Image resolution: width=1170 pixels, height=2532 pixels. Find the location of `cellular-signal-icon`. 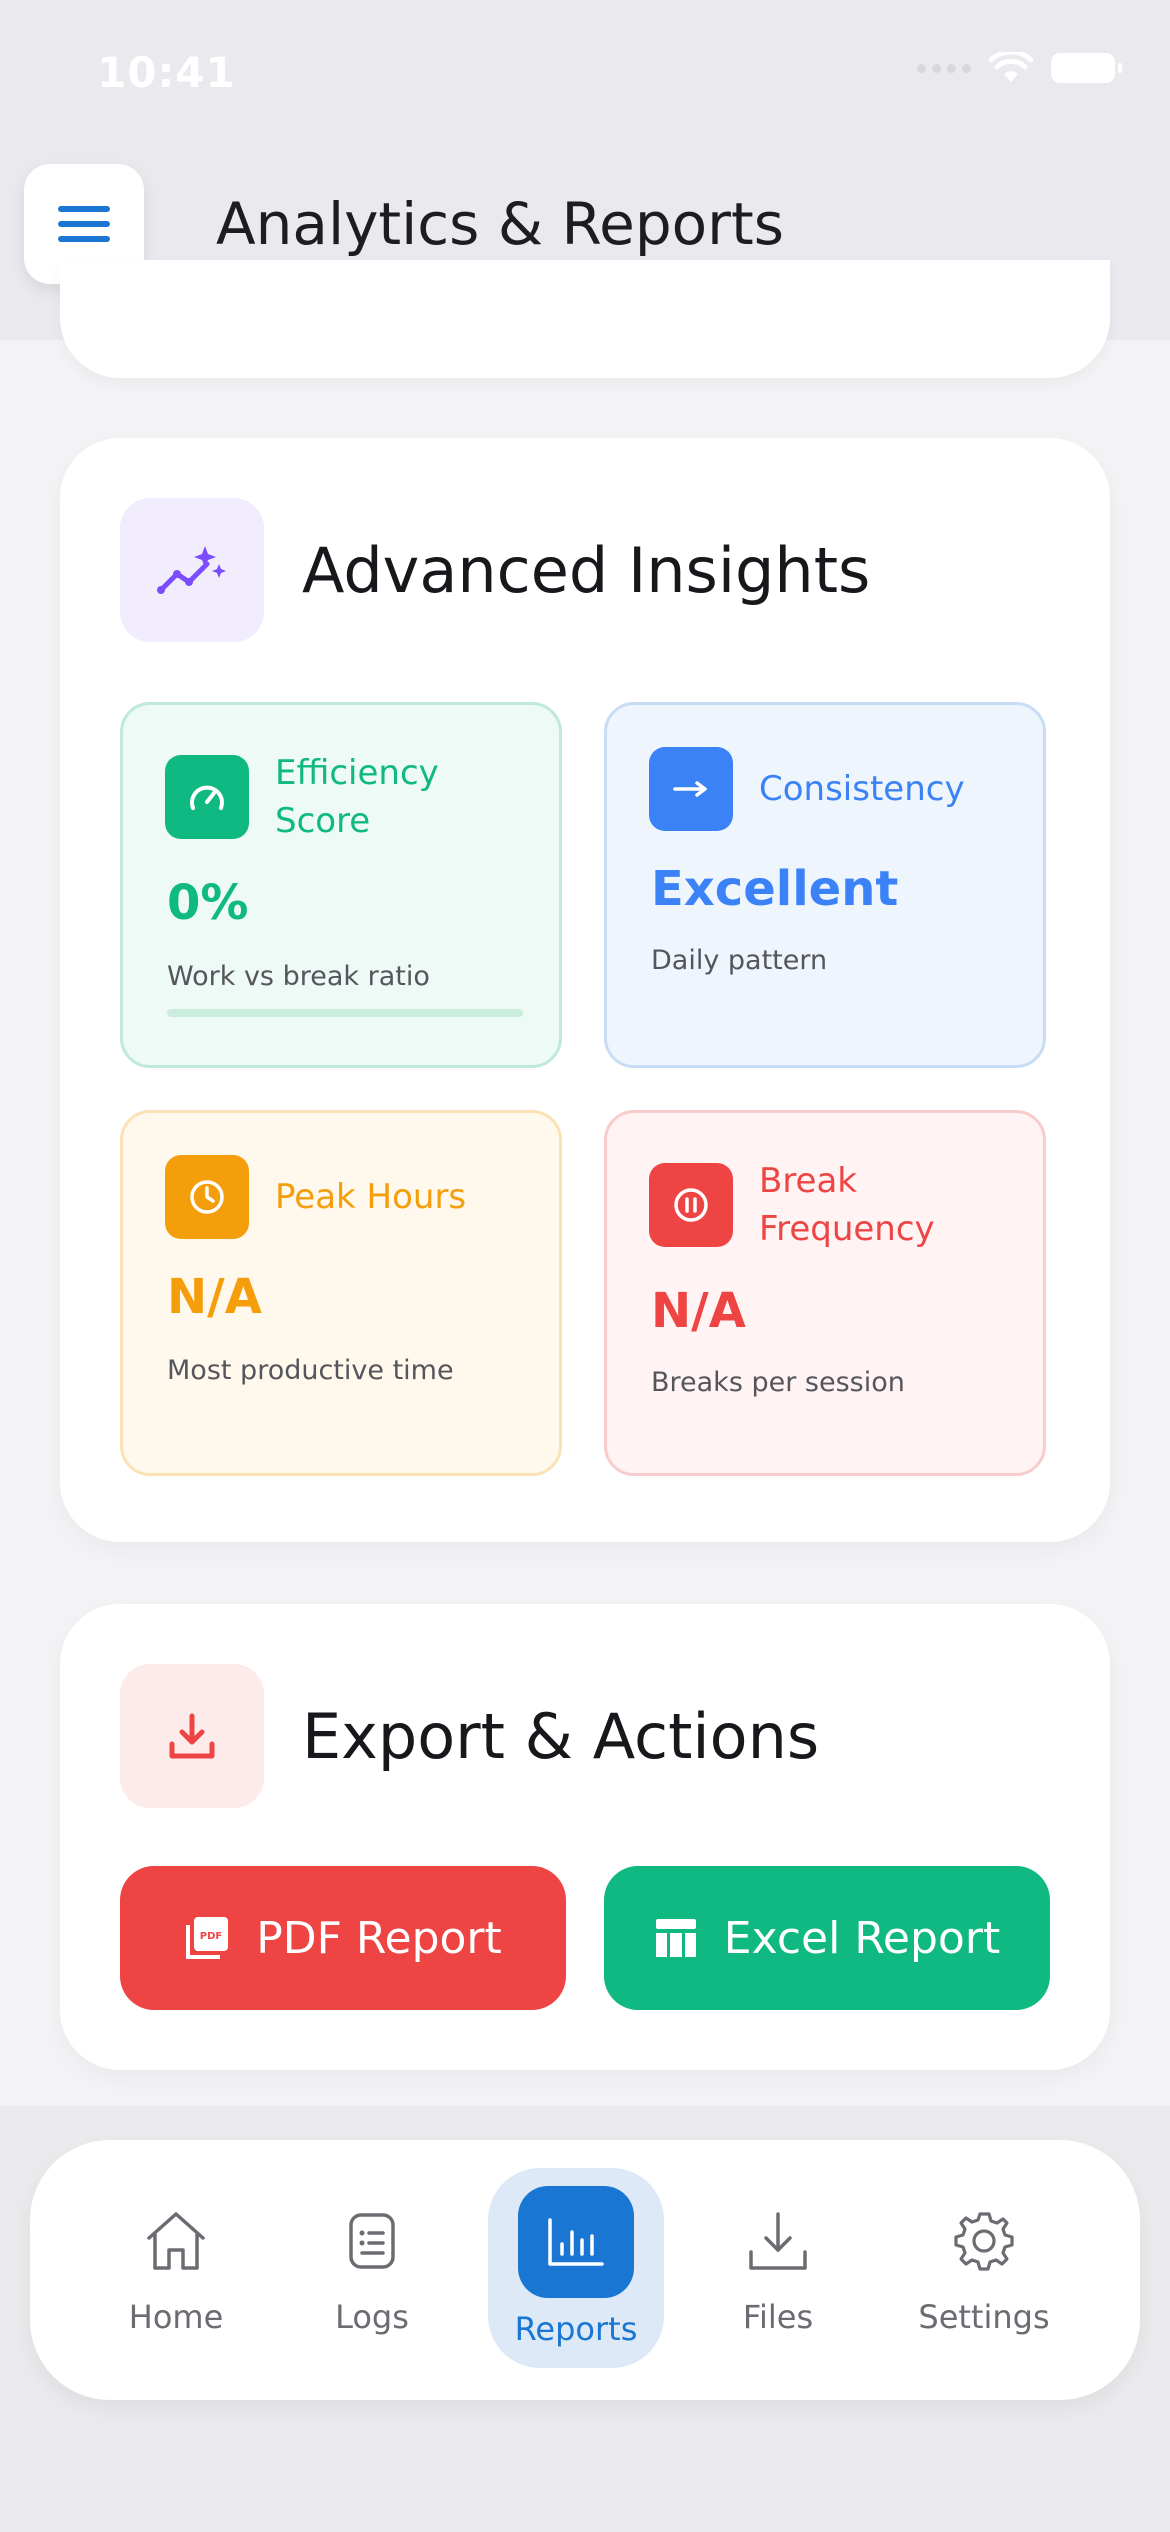

cellular-signal-icon is located at coordinates (944, 68).